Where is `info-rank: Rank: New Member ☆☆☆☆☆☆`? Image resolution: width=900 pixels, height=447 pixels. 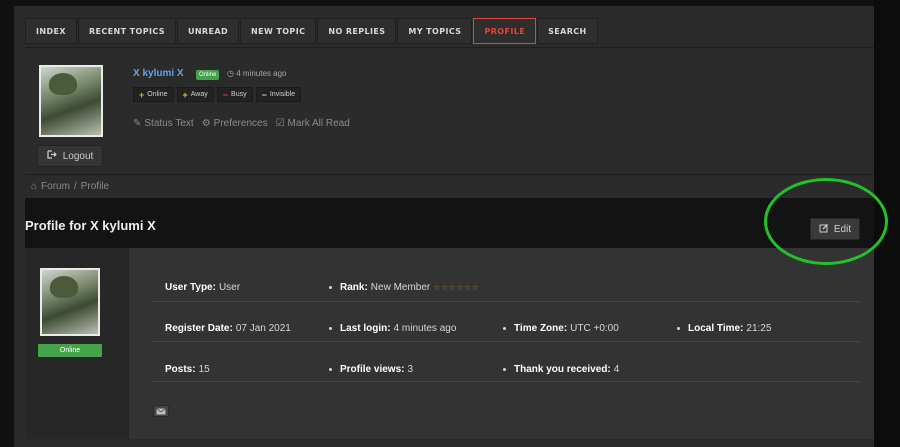
info-rank: Rank: New Member ☆☆☆☆☆☆ is located at coordinates (404, 287).